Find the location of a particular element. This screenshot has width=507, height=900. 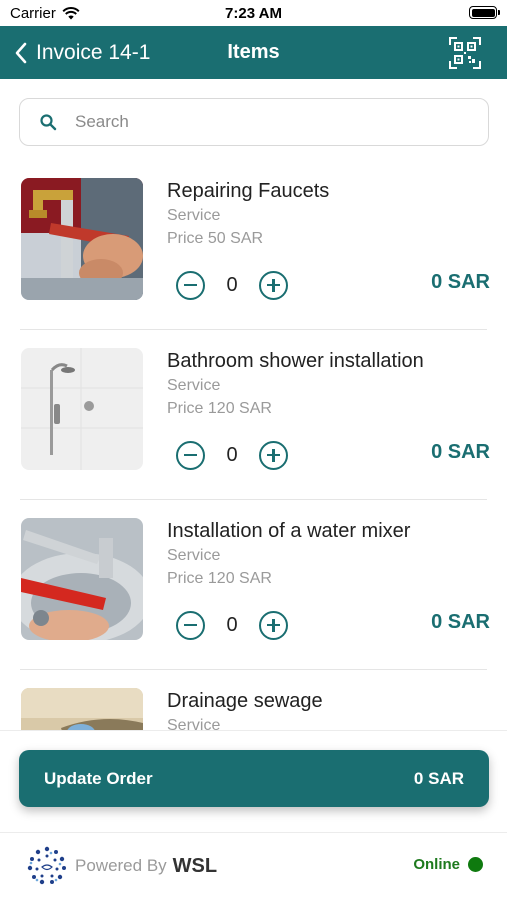

item-image-shower is located at coordinates (82, 409).